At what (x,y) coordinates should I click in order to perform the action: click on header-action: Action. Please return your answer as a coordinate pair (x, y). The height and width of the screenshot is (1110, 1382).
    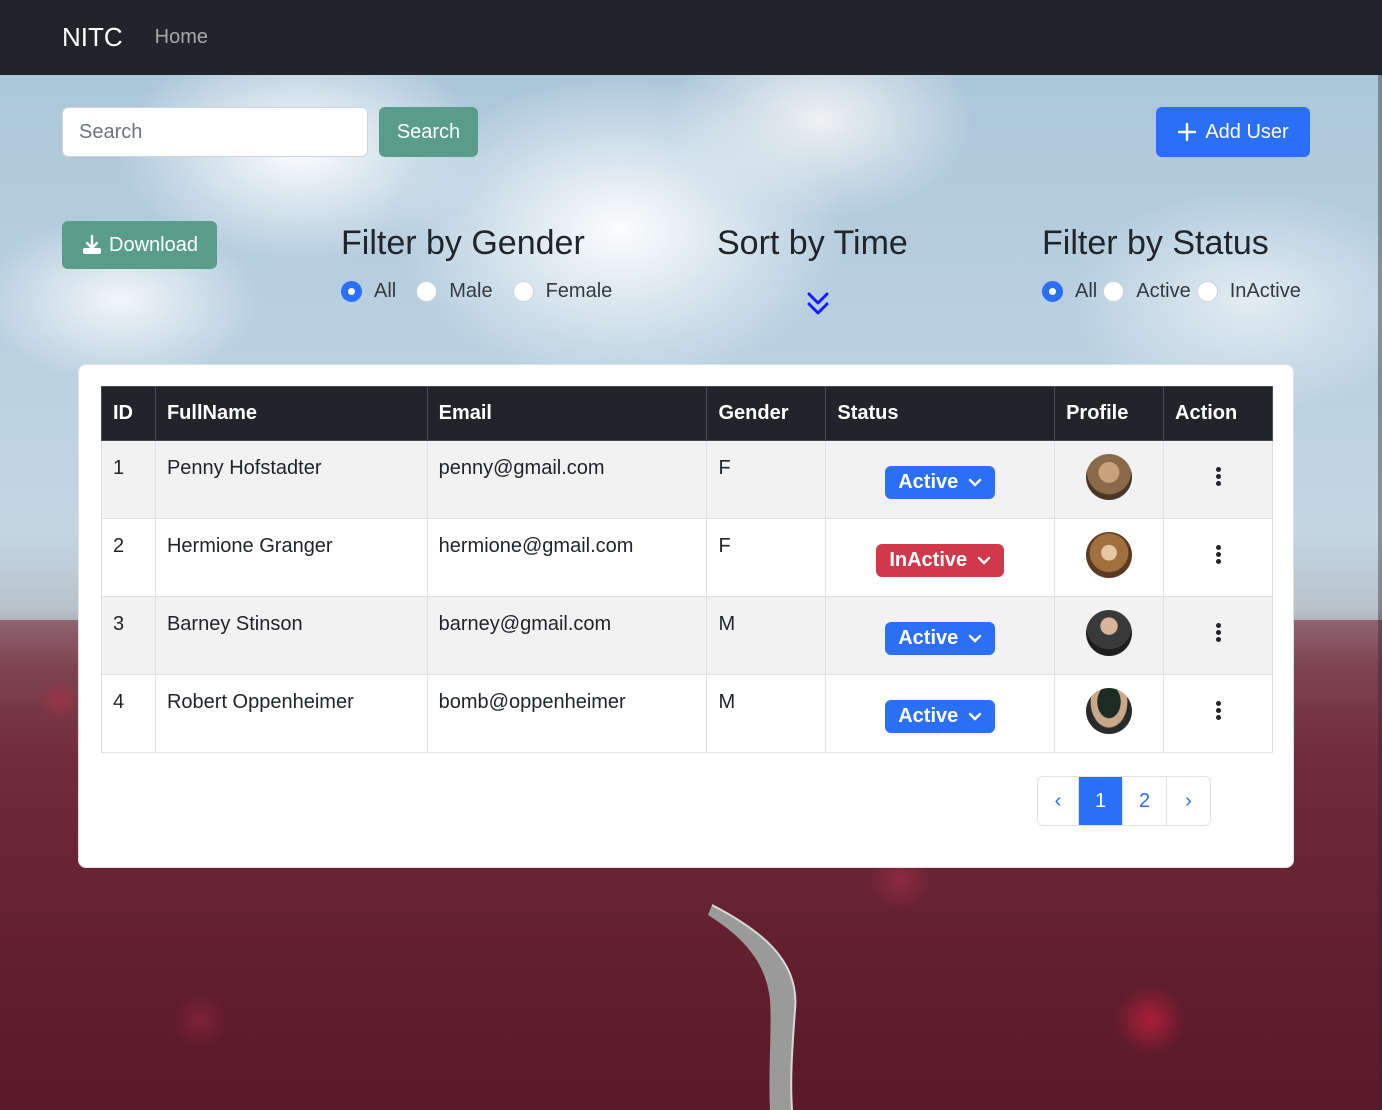
    Looking at the image, I should click on (1218, 413).